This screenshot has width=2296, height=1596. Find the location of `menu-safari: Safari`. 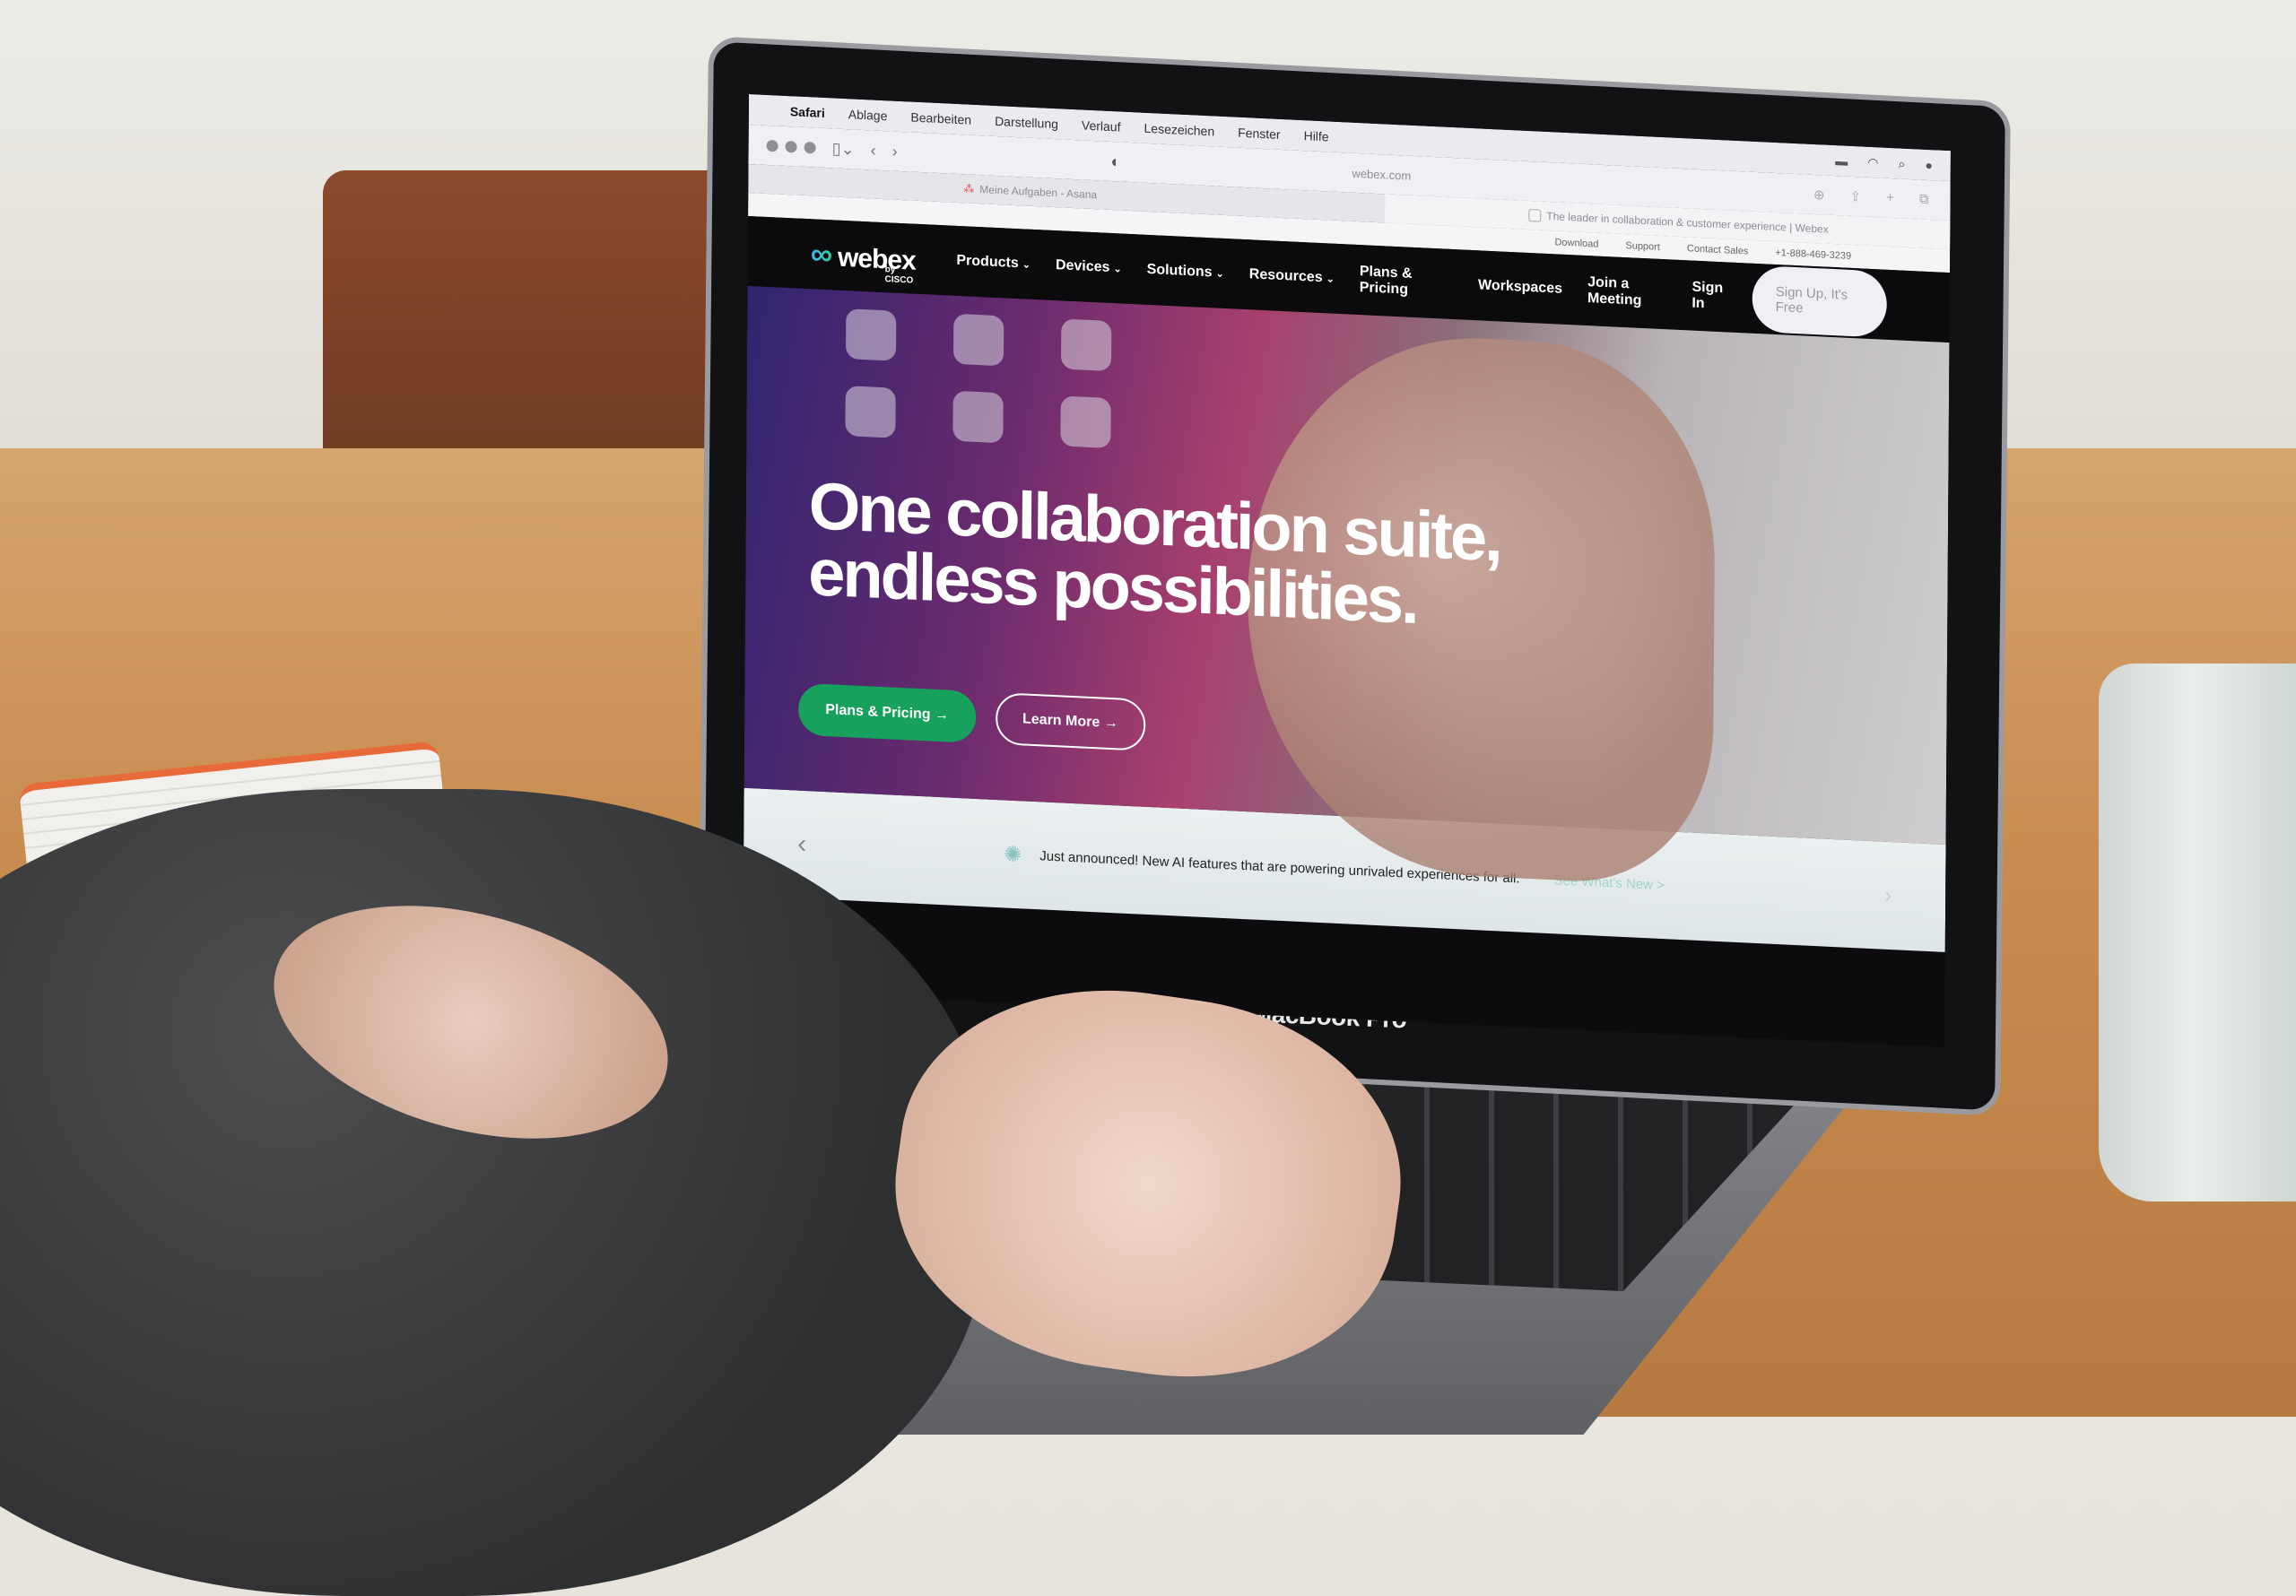

menu-safari: Safari is located at coordinates (807, 112).